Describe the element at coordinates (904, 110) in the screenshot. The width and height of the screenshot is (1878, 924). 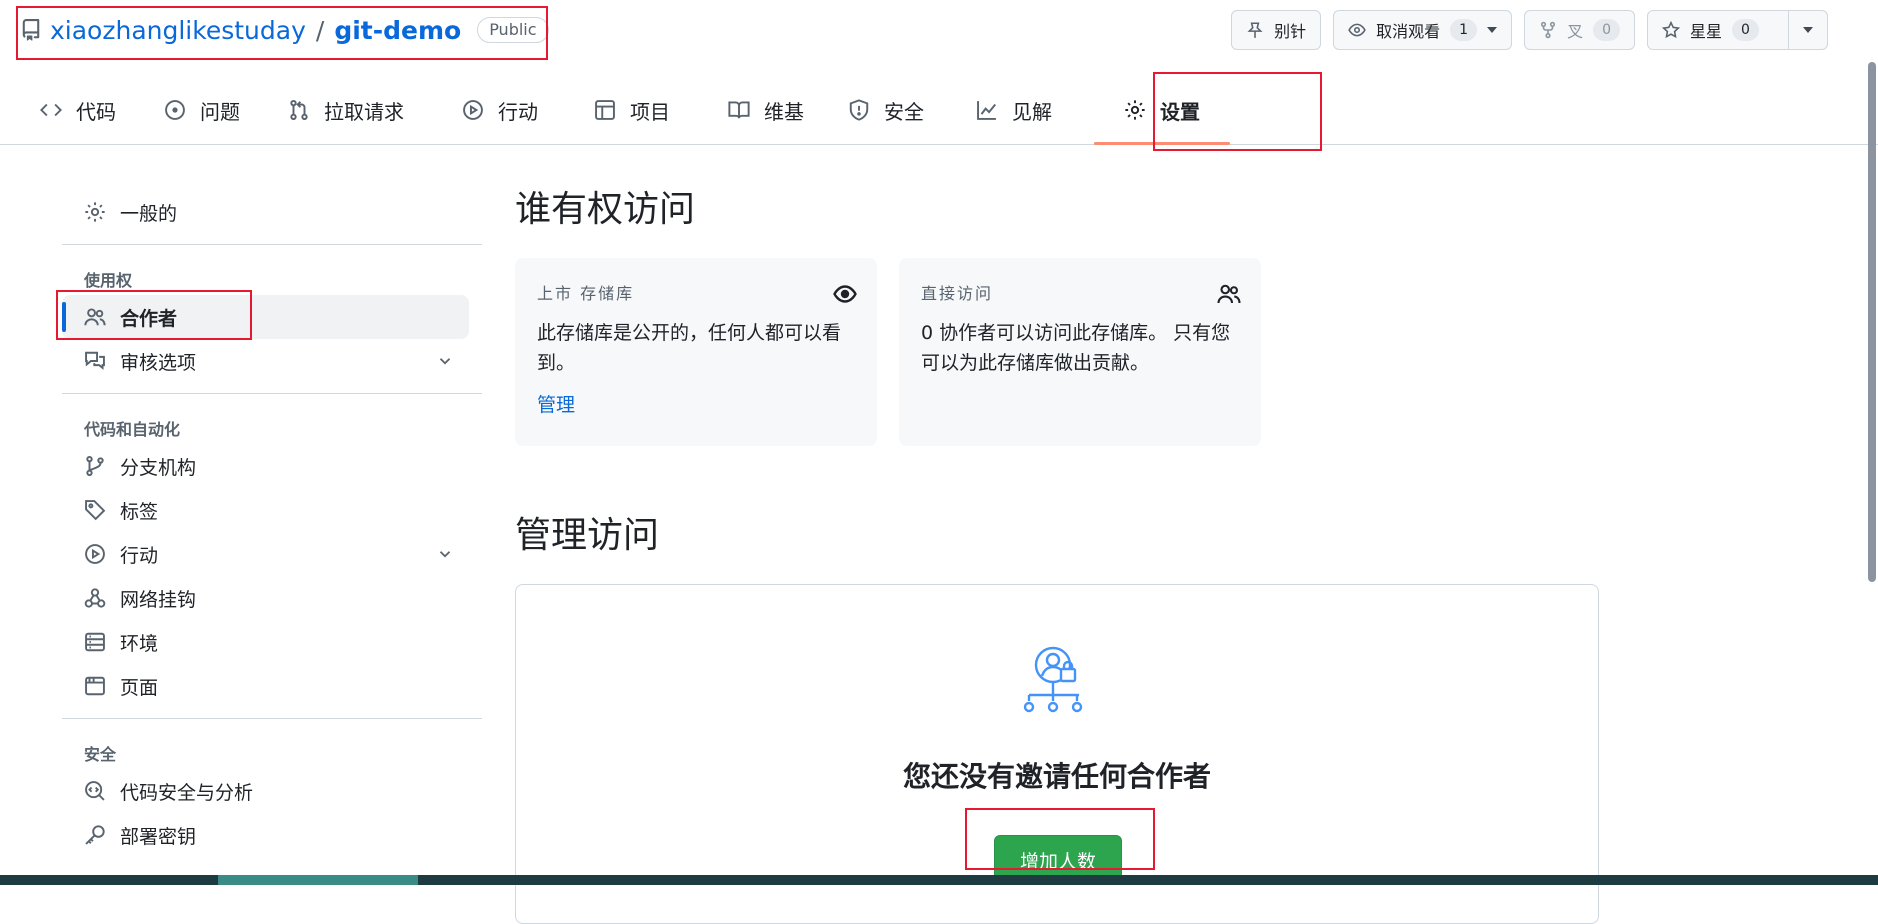
I see `tab-label: 安全` at that location.